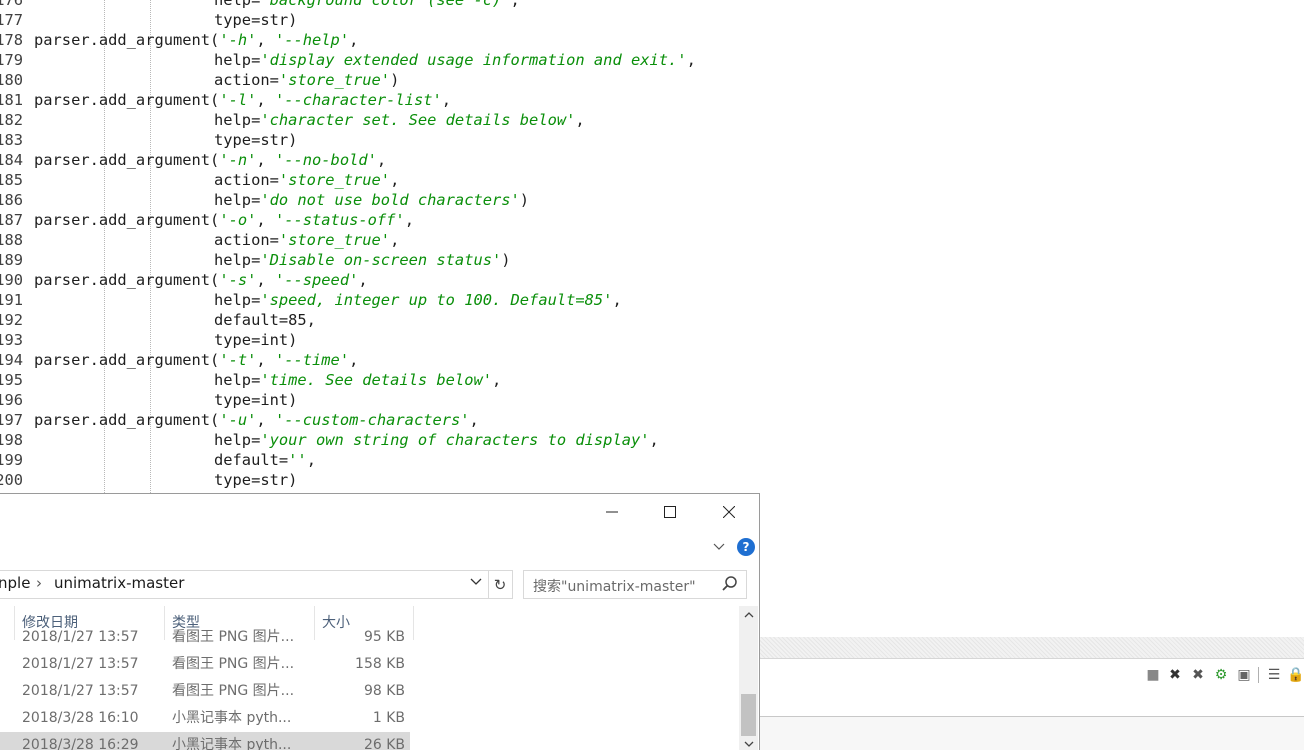 The width and height of the screenshot is (1304, 750). Describe the element at coordinates (312, 40) in the screenshot. I see `string-literal: '--help'` at that location.